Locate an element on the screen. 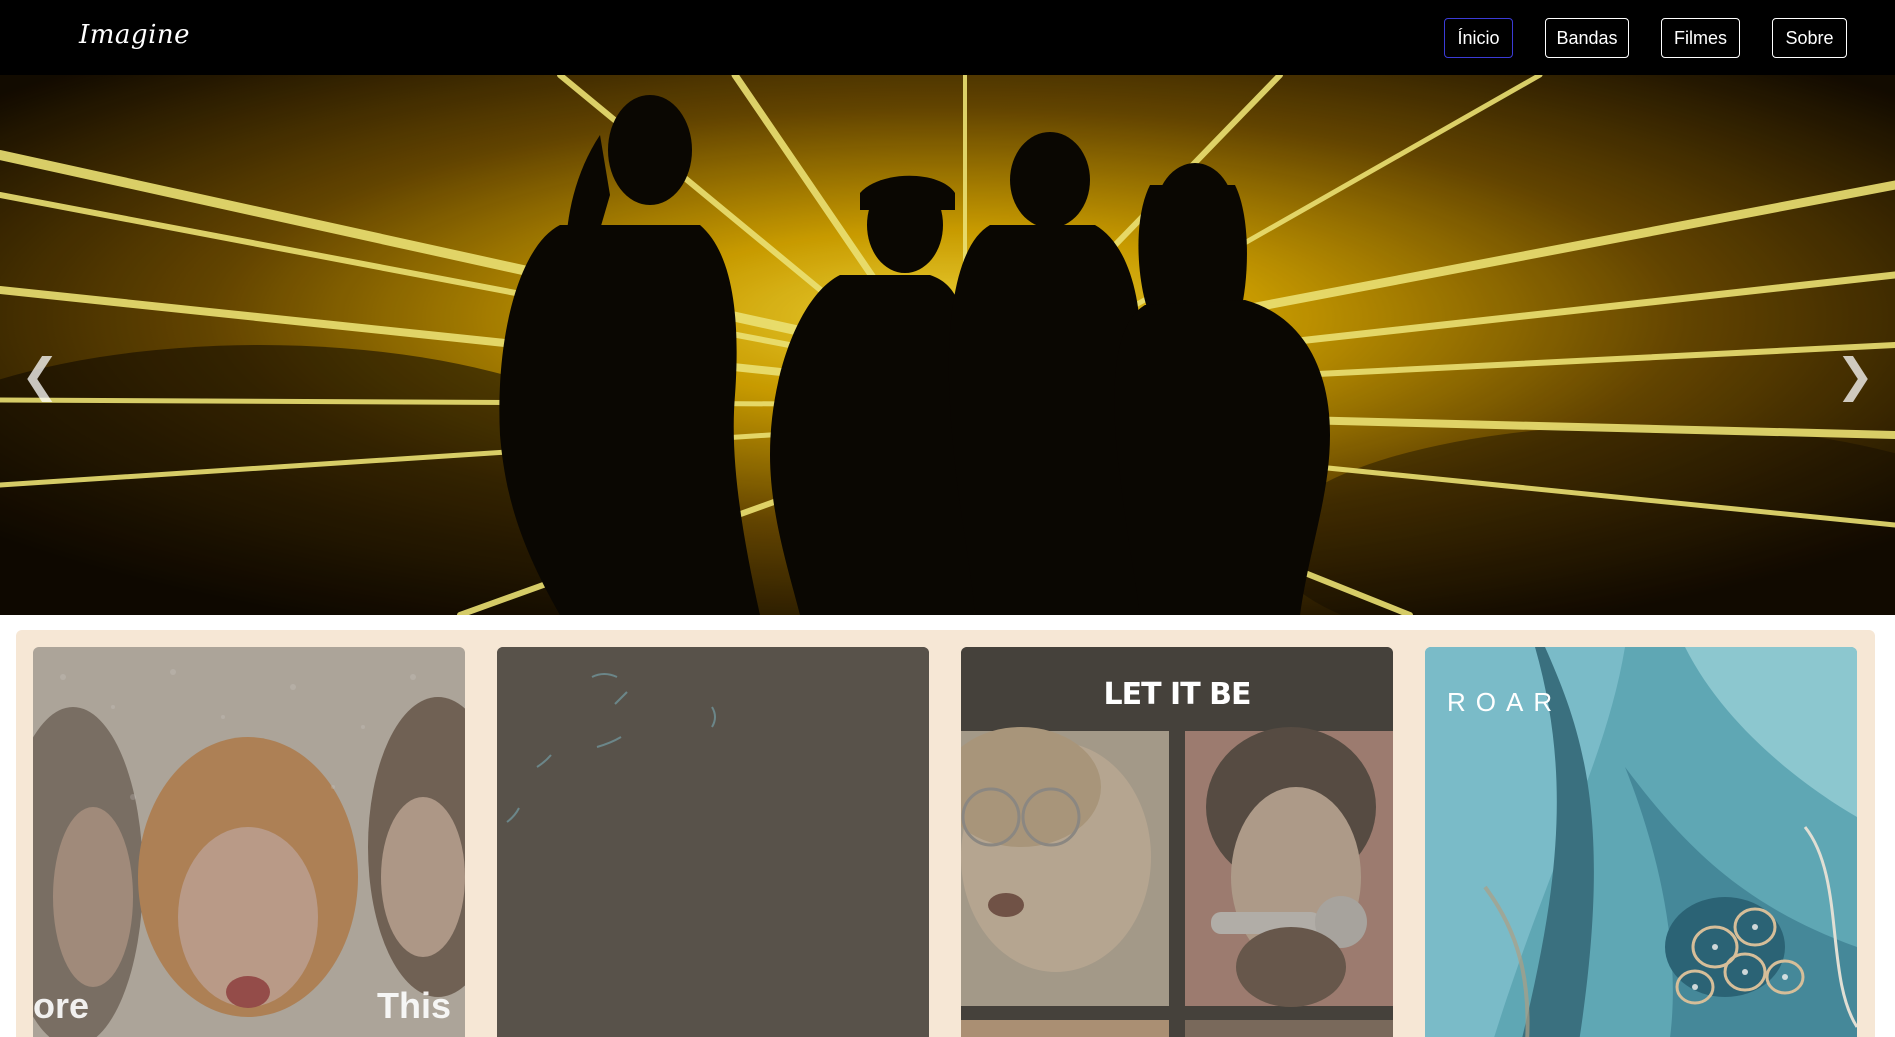 The width and height of the screenshot is (1895, 1037). carousel-next-button: ❯ is located at coordinates (1855, 375).